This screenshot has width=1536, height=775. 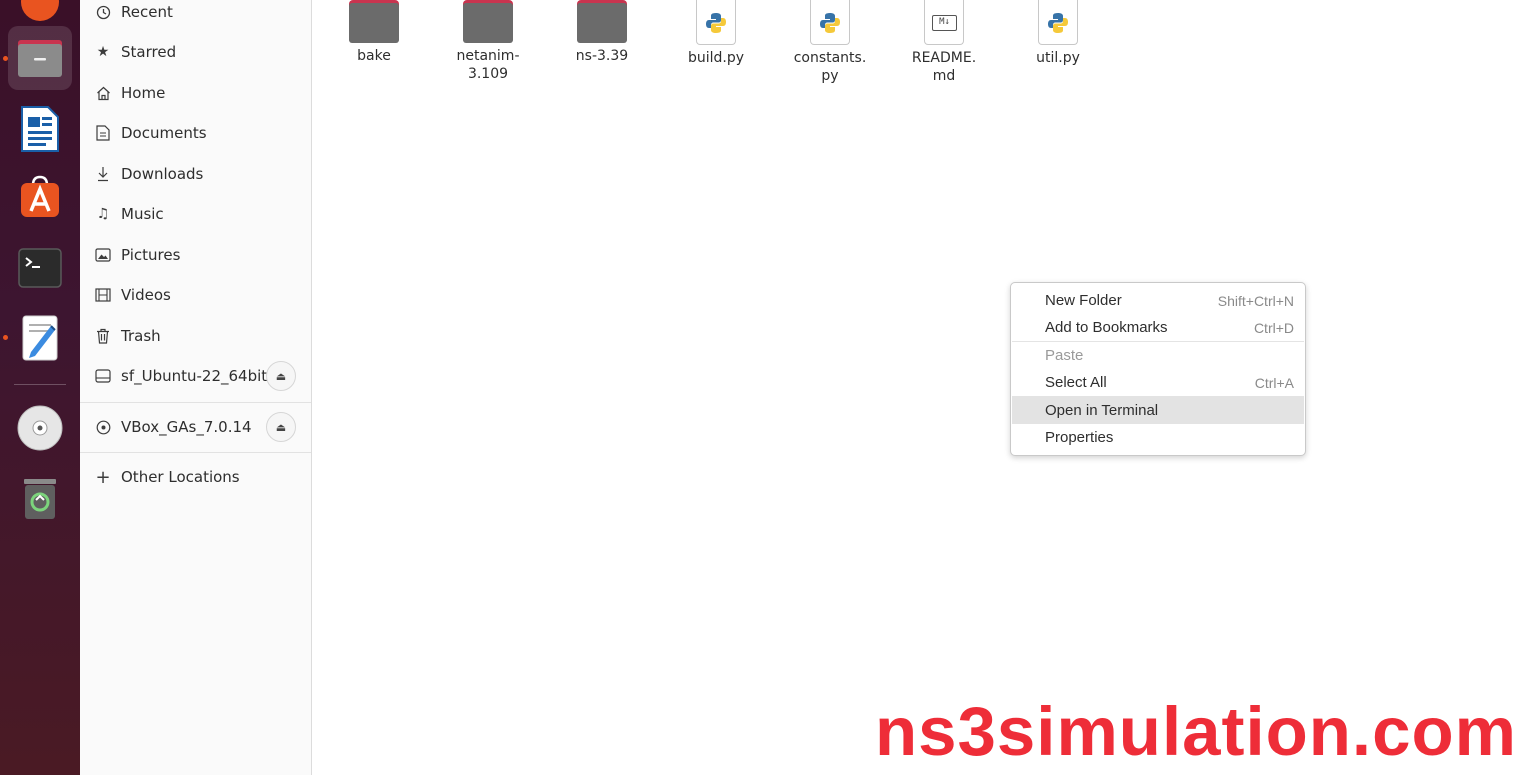 I want to click on sidebar-item-label: Videos, so click(x=146, y=295).